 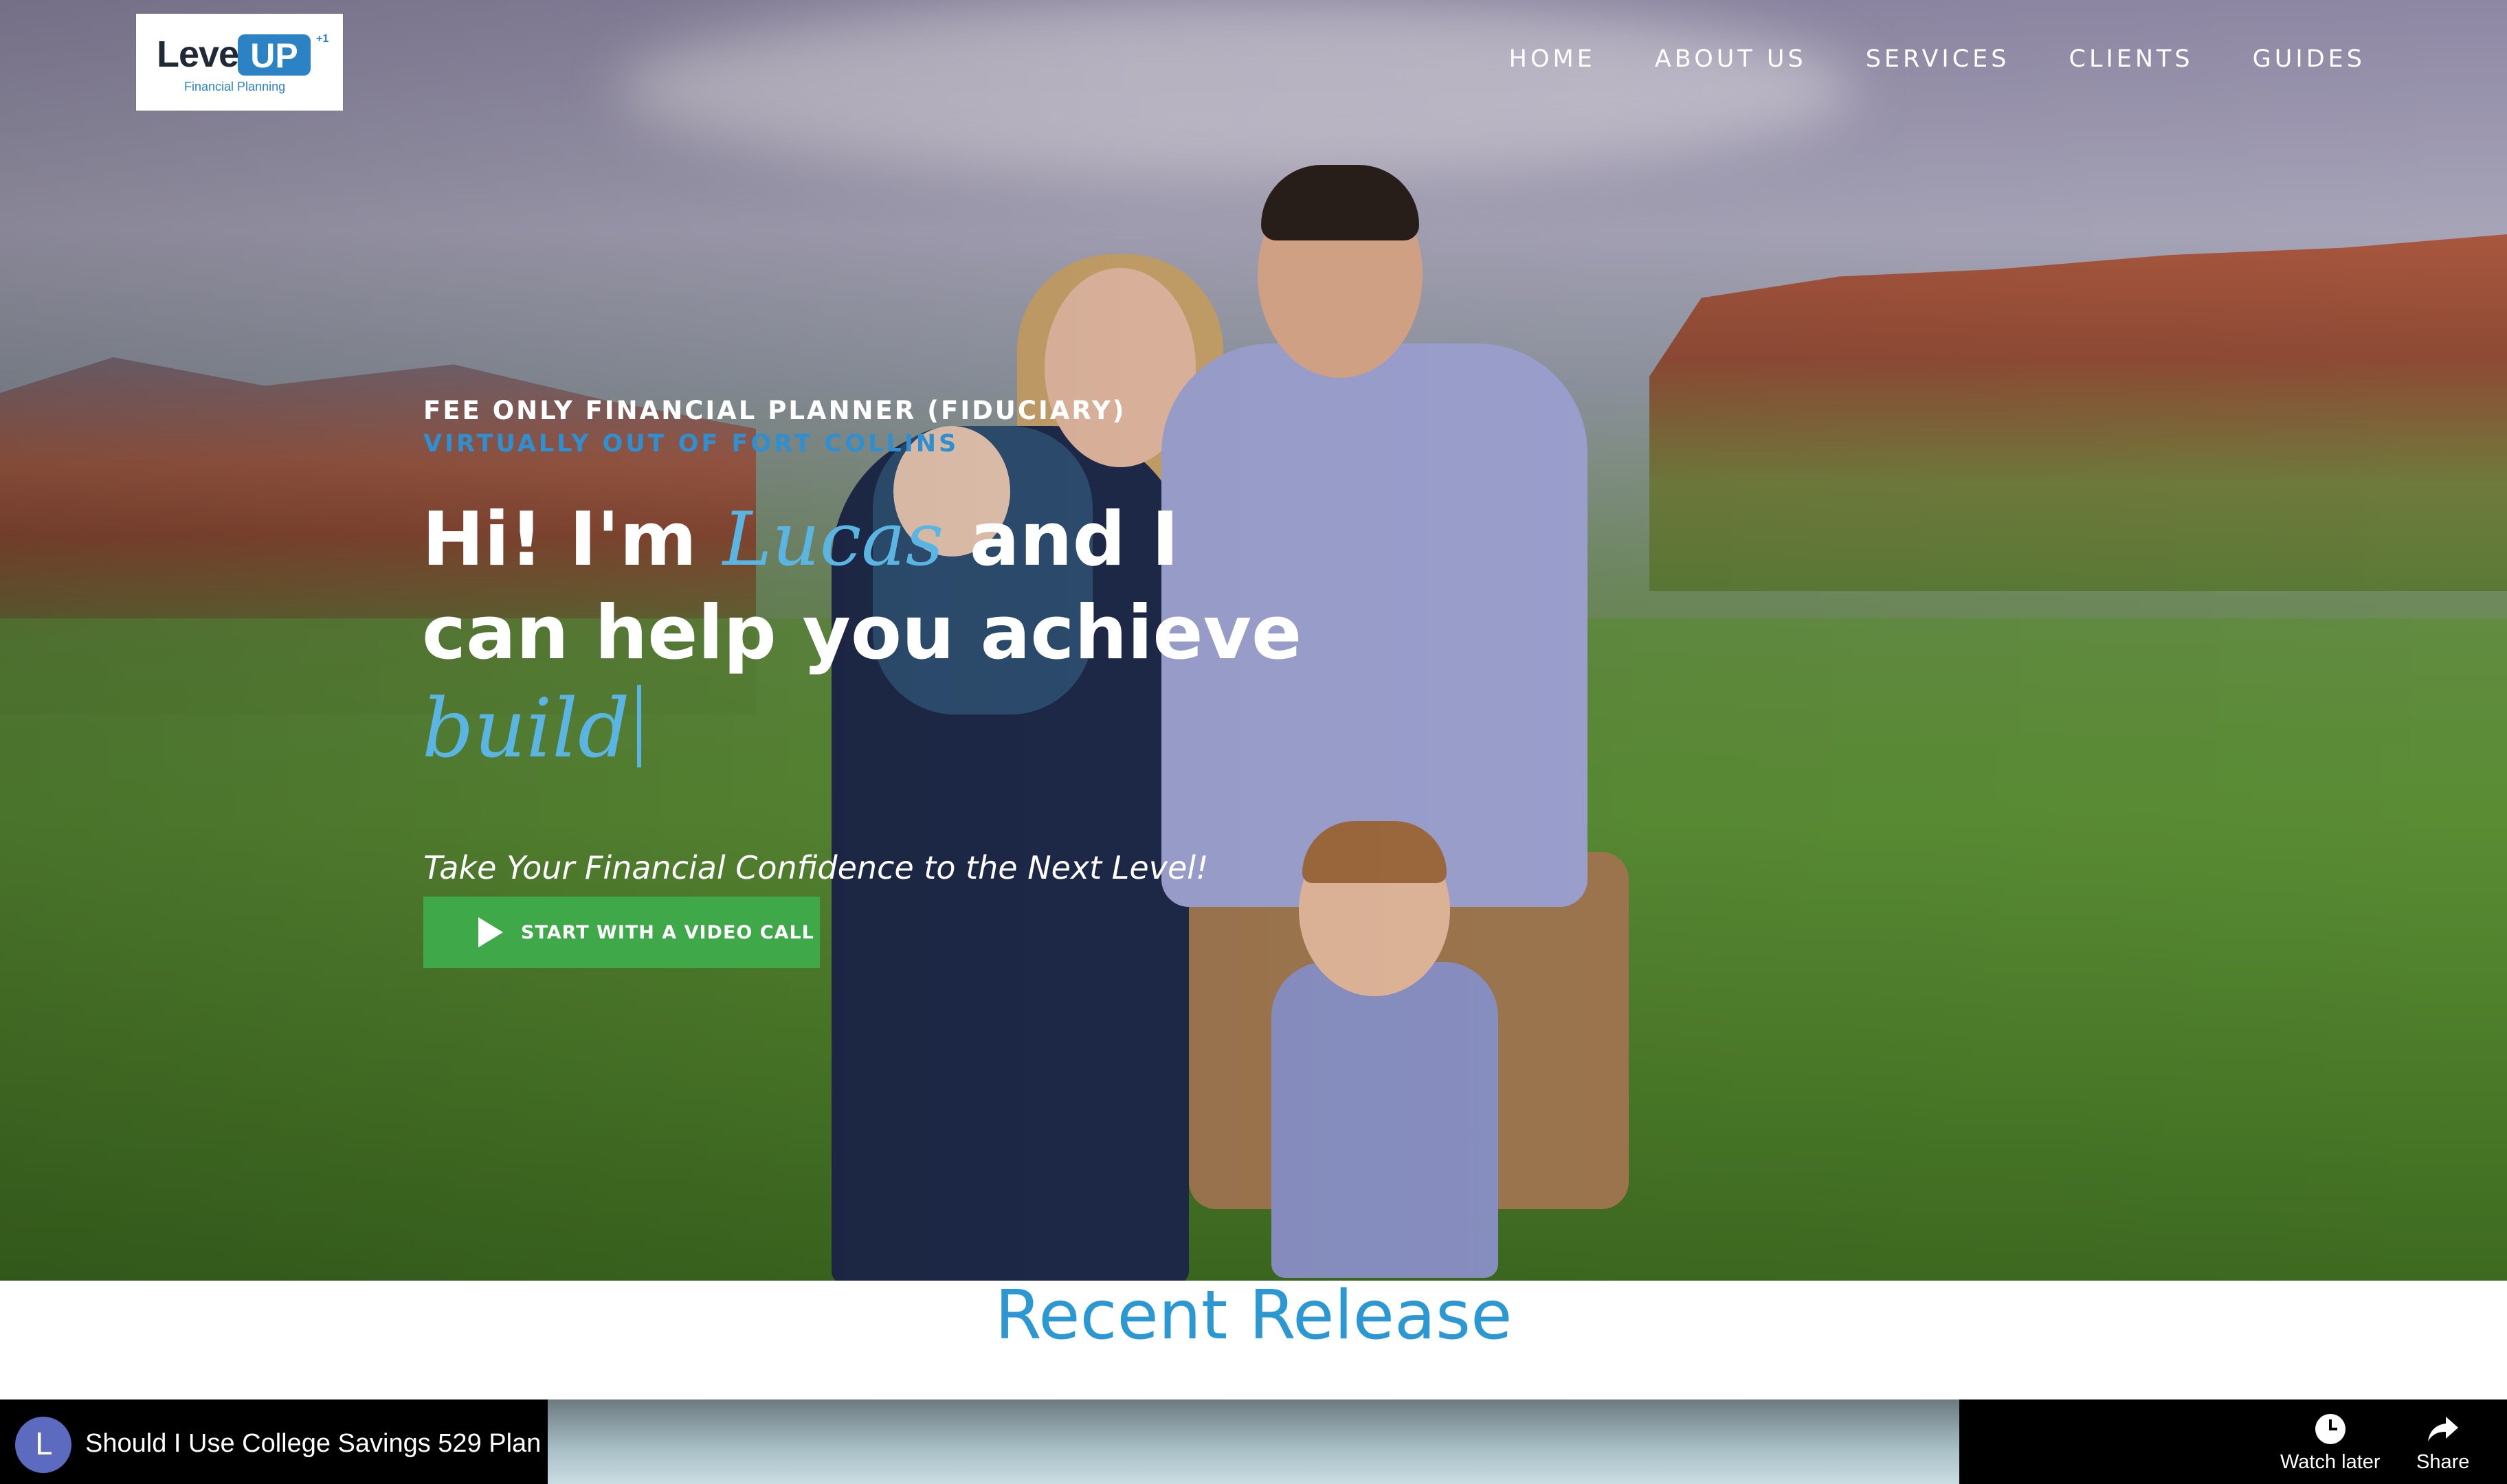 I want to click on share-label: Share, so click(x=2443, y=1462).